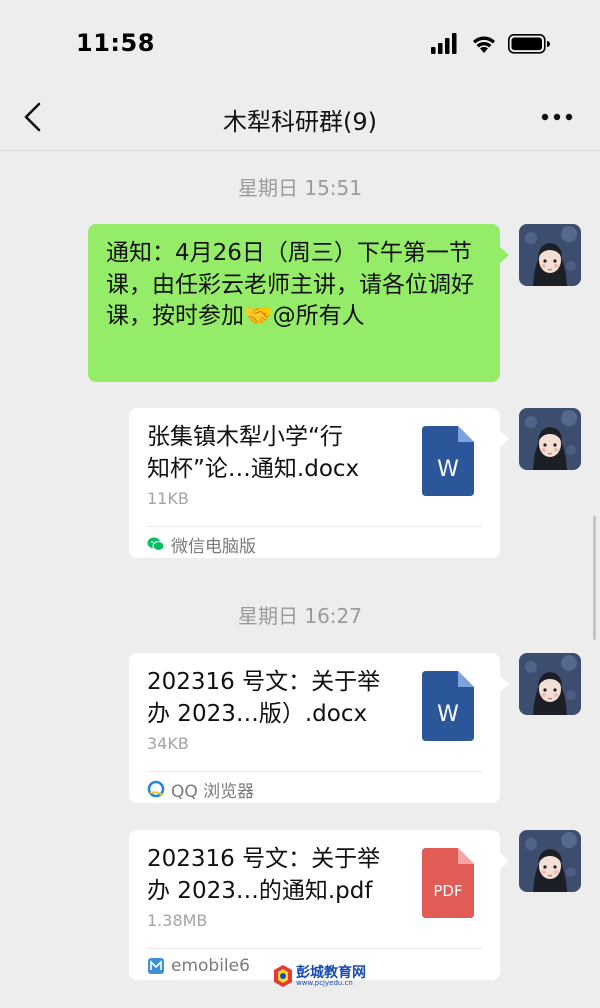 The image size is (600, 1008). I want to click on file-source: QQ 浏览器, so click(201, 790).